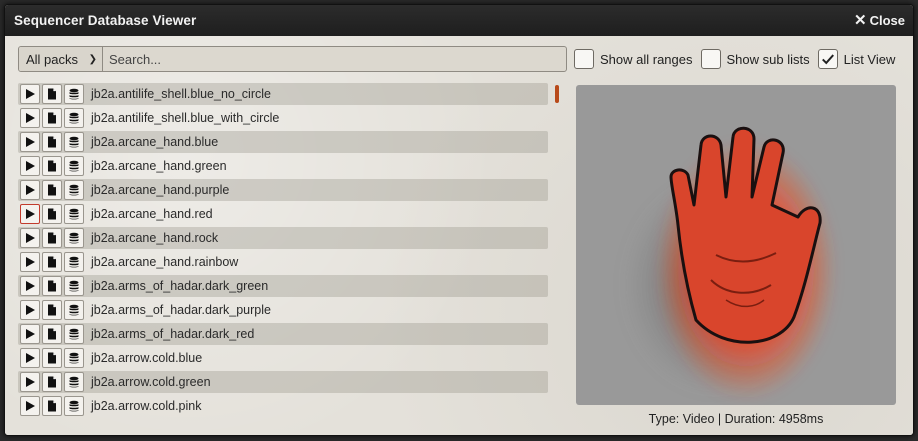 This screenshot has width=918, height=441. What do you see at coordinates (755, 59) in the screenshot?
I see `option-show-sub-lists: Show sub lists` at bounding box center [755, 59].